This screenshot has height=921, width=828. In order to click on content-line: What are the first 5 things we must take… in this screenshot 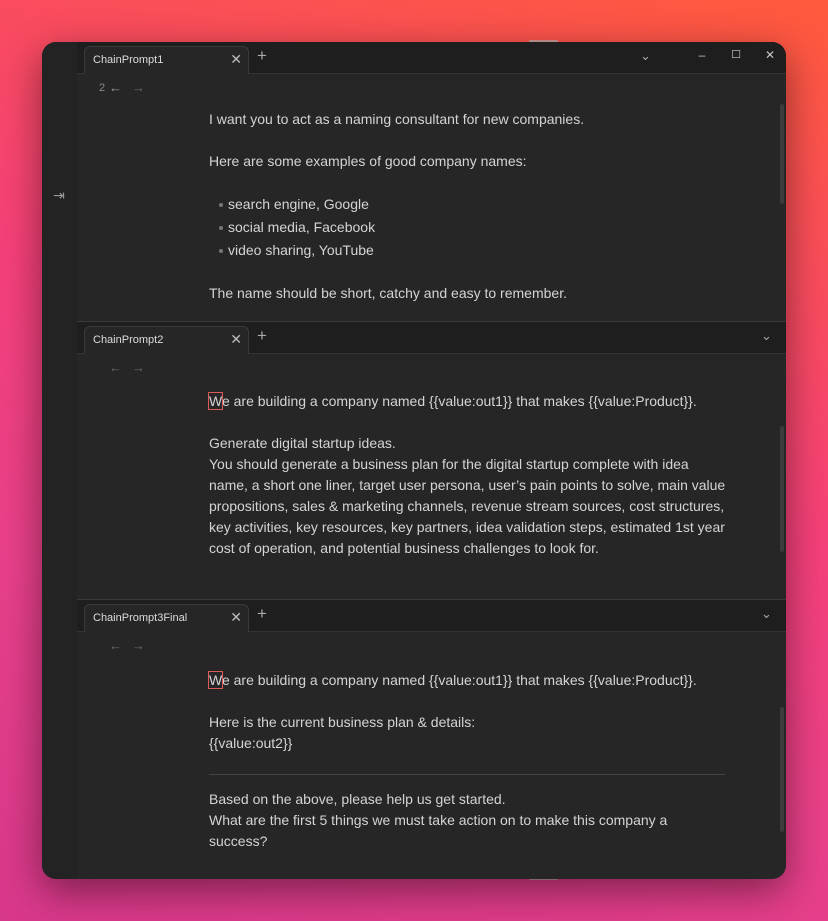, I will do `click(438, 830)`.